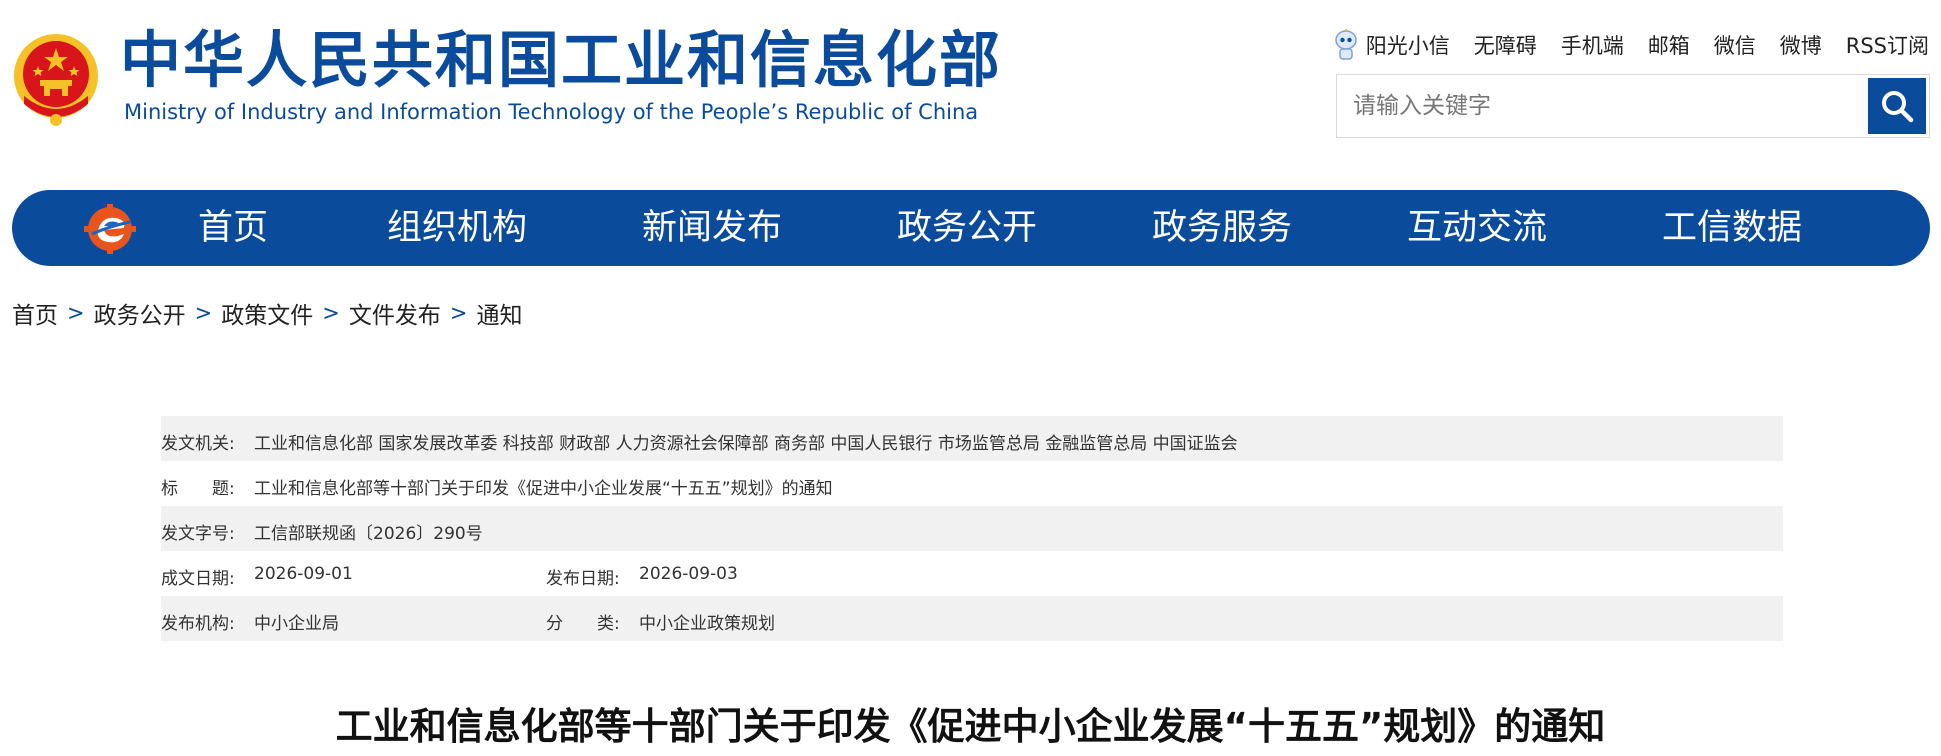 Image resolution: width=1941 pixels, height=756 pixels. Describe the element at coordinates (198, 489) in the screenshot. I see `meta-label: 标 题:` at that location.